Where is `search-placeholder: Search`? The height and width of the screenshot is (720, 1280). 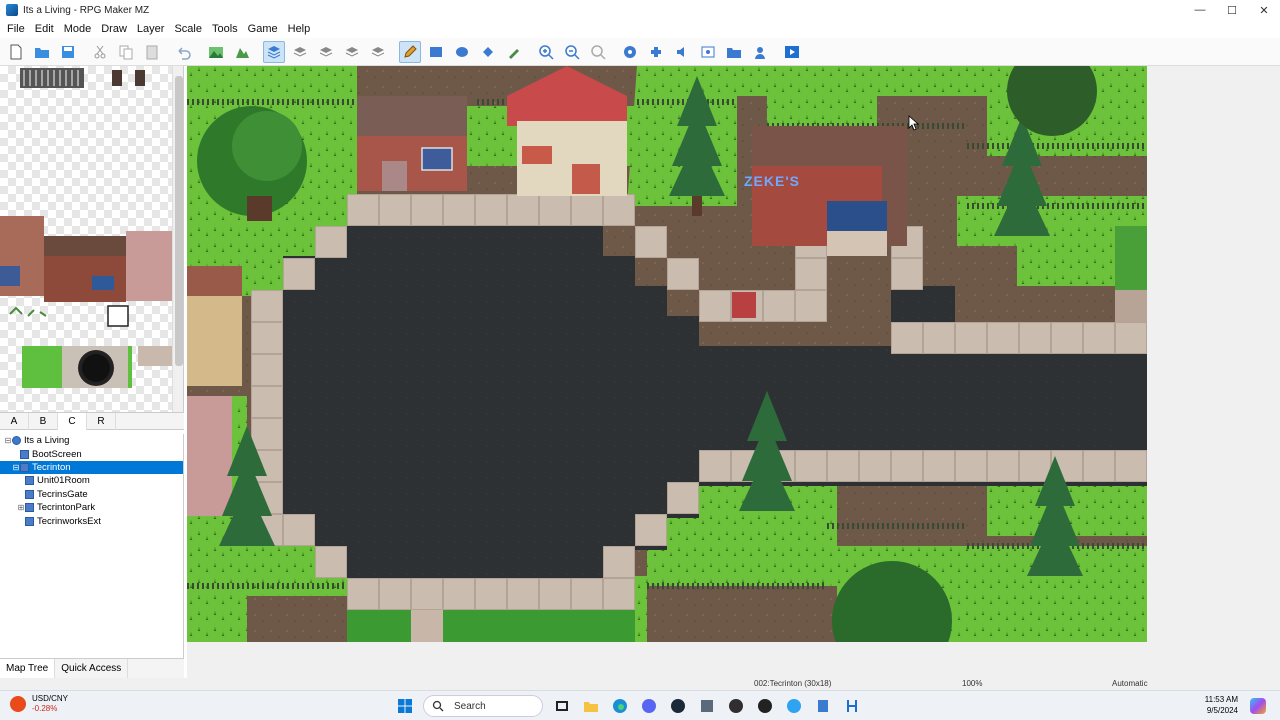 search-placeholder: Search is located at coordinates (470, 706).